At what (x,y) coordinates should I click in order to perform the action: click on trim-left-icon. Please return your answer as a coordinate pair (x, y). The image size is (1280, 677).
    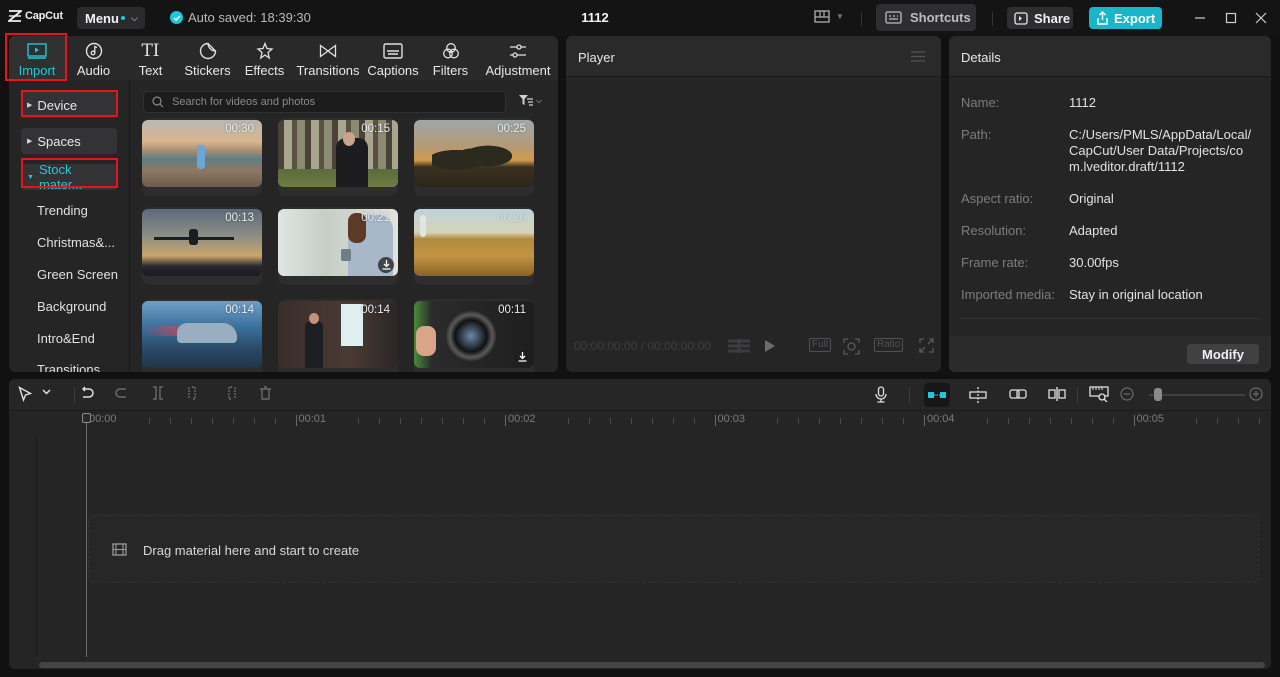
    Looking at the image, I should click on (194, 393).